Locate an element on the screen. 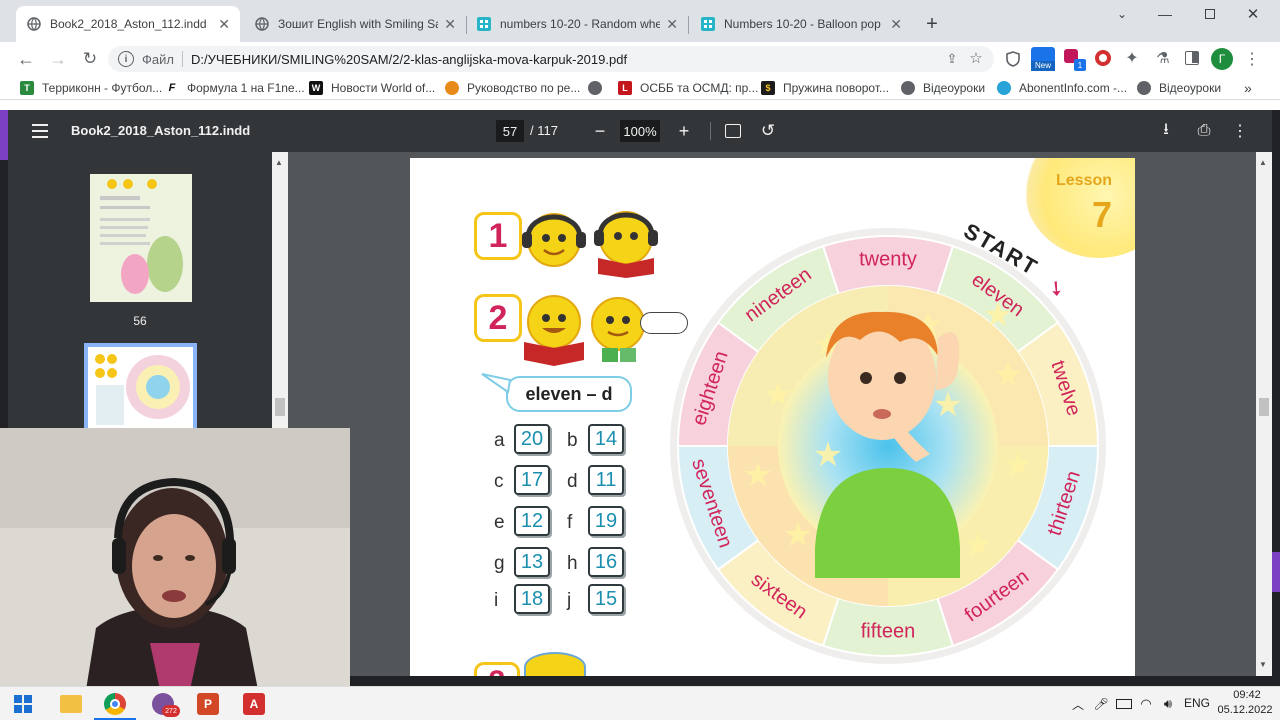  page-thumbnail-selected is located at coordinates (140, 388).